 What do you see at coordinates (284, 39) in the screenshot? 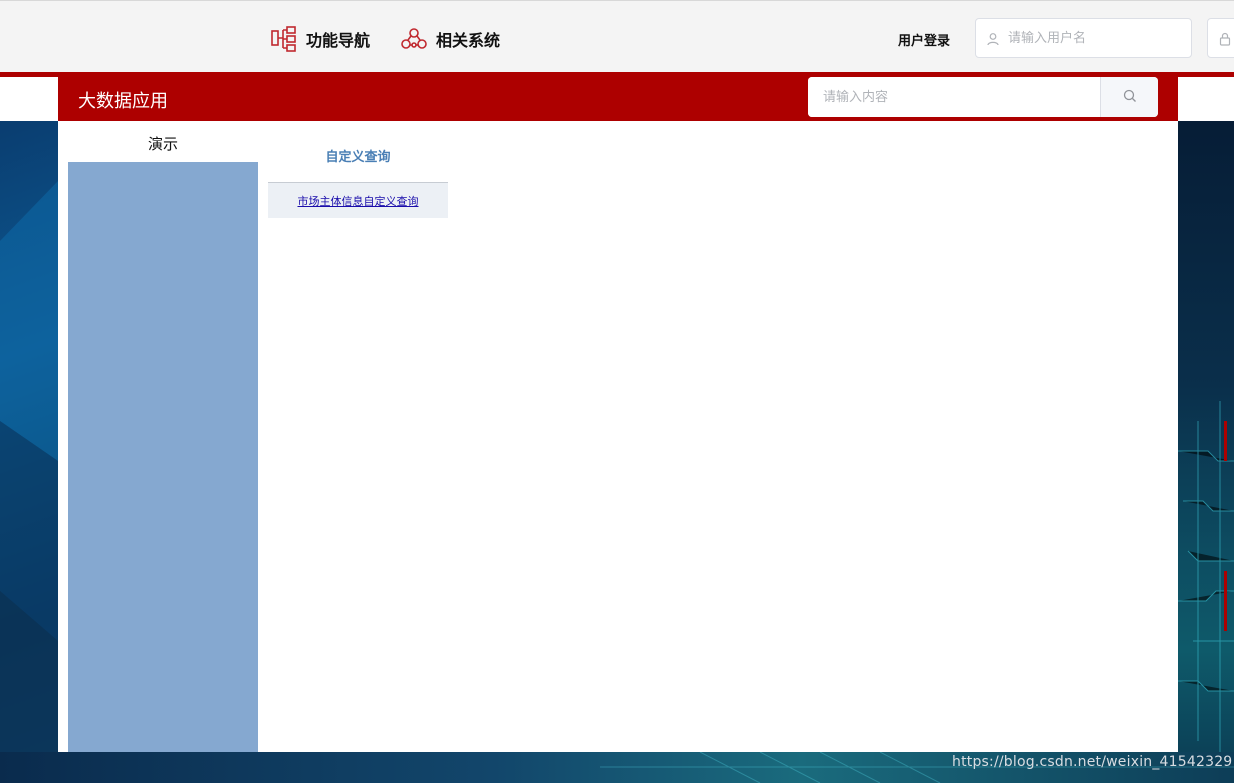
I see `hierarchy-icon` at bounding box center [284, 39].